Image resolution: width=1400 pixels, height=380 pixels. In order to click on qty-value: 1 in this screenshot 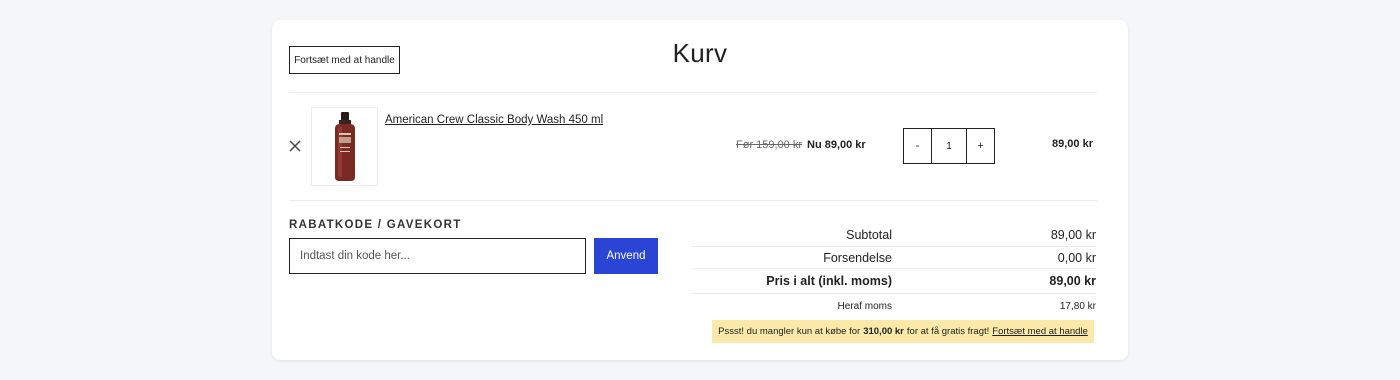, I will do `click(949, 146)`.